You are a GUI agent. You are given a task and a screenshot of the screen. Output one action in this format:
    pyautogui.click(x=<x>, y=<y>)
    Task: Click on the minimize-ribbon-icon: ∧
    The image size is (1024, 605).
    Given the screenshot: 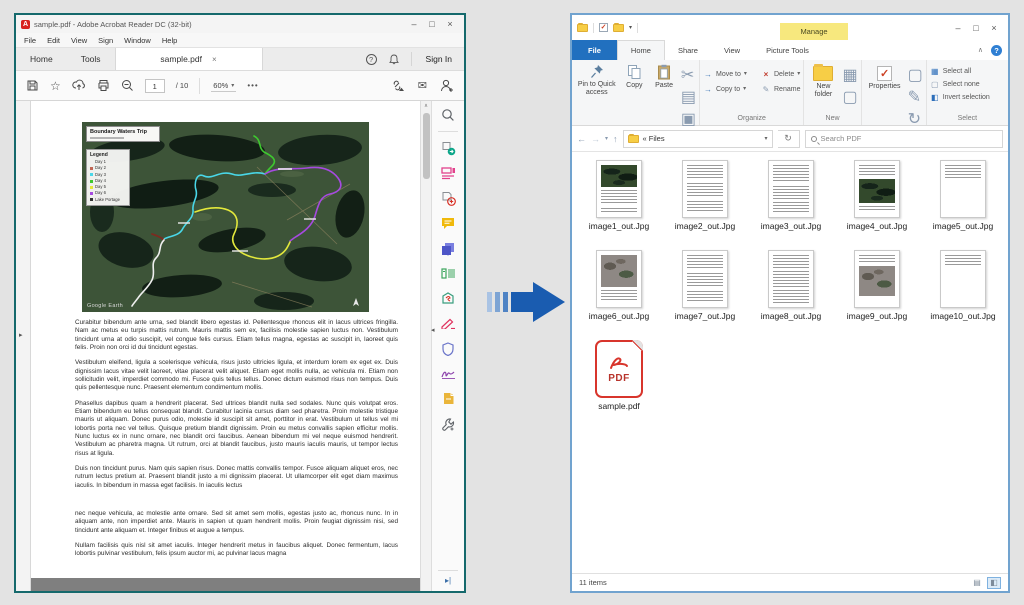 What is the action you would take?
    pyautogui.click(x=980, y=50)
    